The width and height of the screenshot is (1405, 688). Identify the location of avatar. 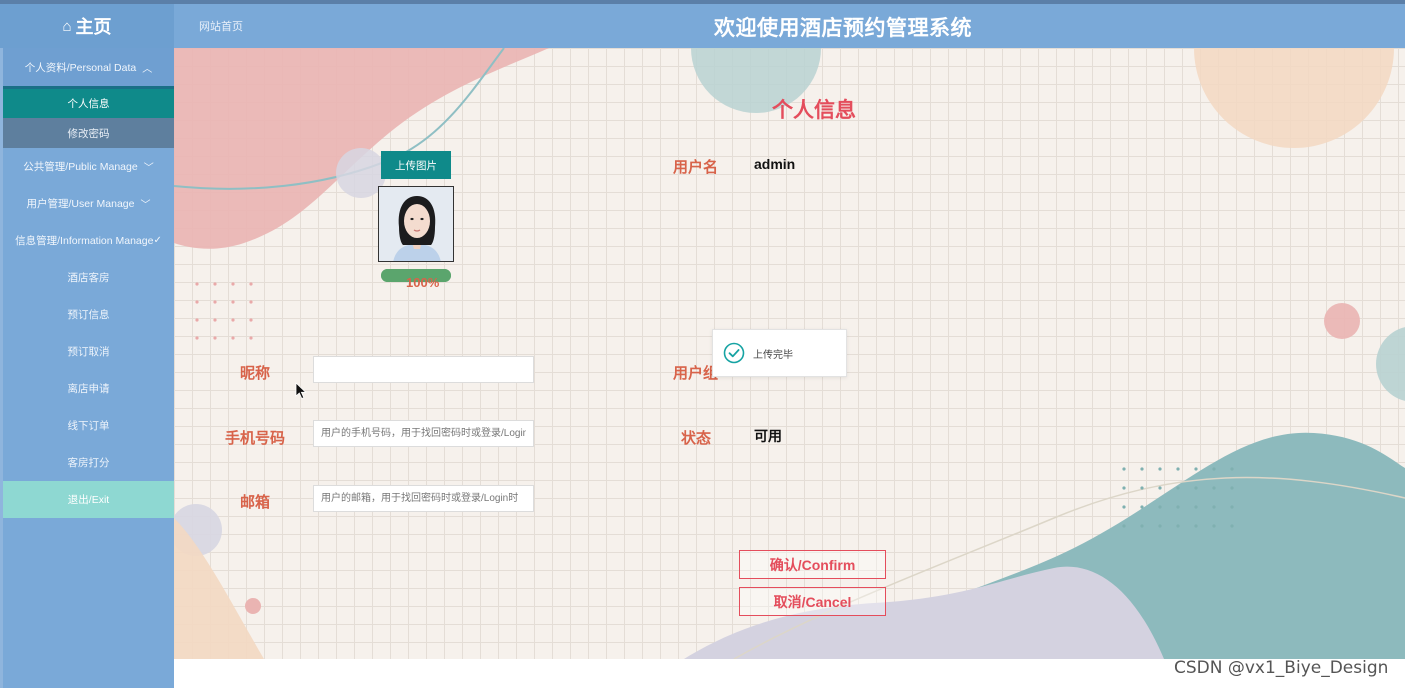
(416, 224).